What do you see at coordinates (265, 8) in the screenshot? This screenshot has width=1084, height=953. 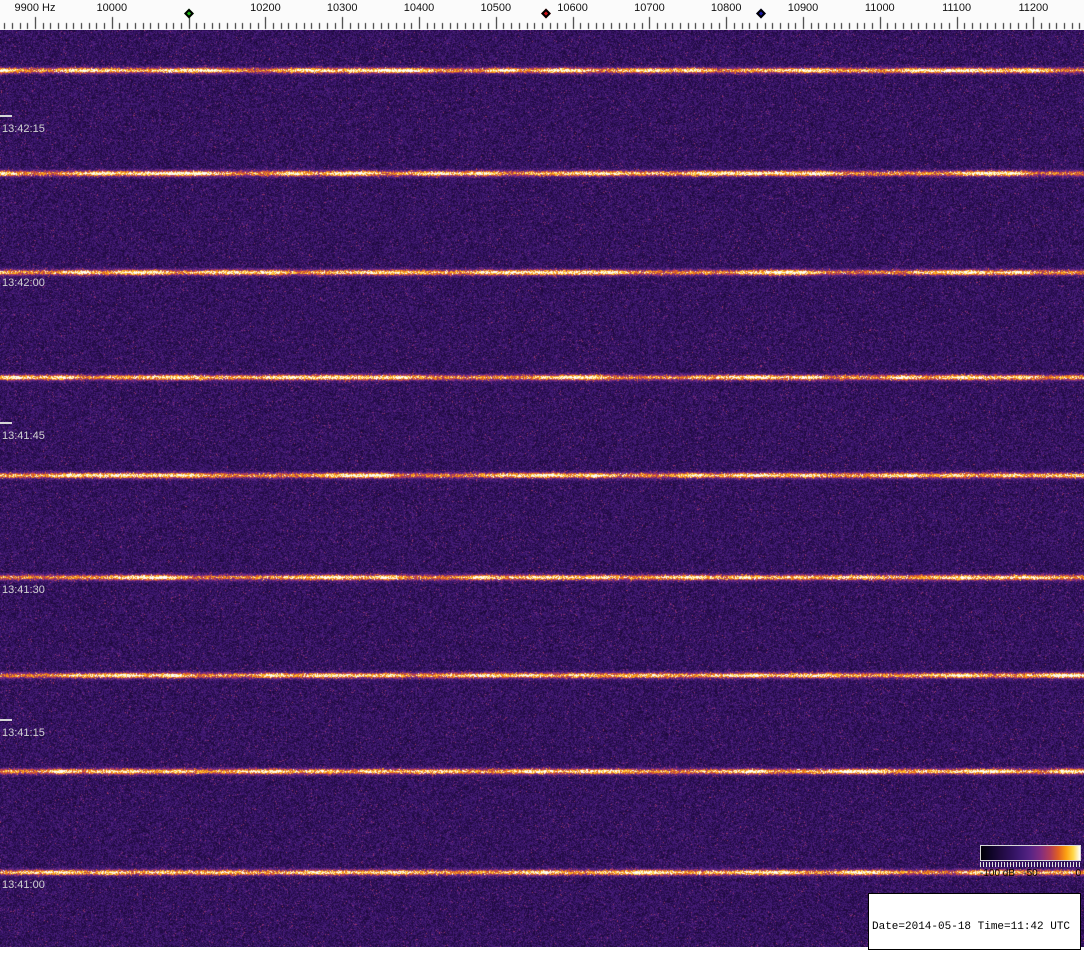 I see `freq-tick-label: 10200` at bounding box center [265, 8].